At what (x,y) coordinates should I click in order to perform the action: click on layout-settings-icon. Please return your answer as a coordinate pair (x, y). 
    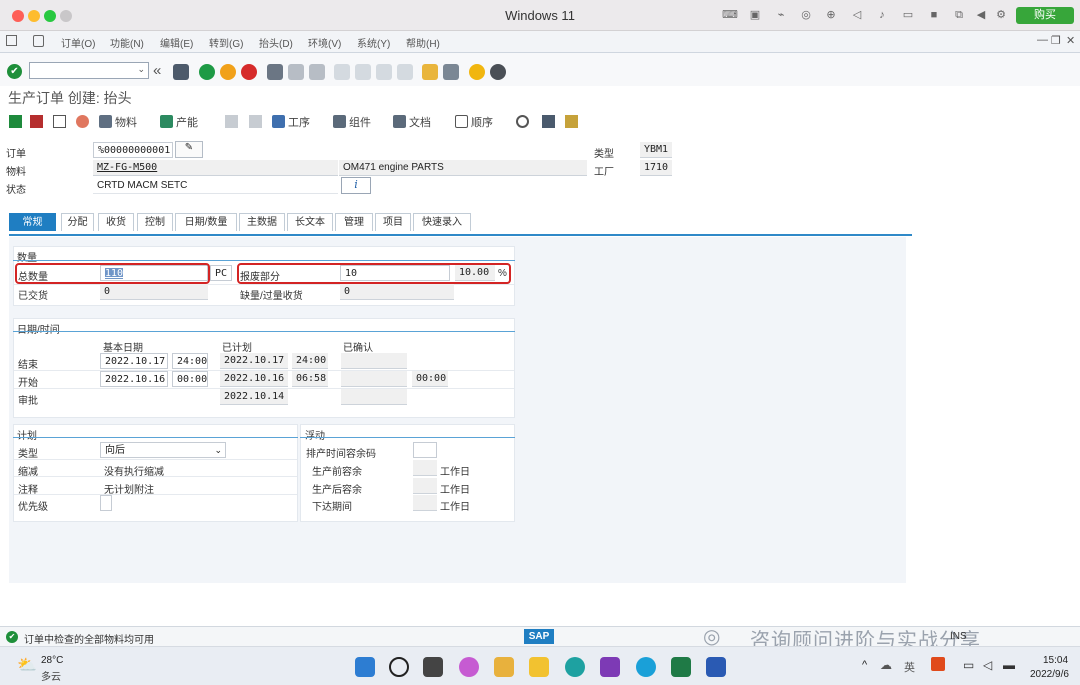
    Looking at the image, I should click on (498, 72).